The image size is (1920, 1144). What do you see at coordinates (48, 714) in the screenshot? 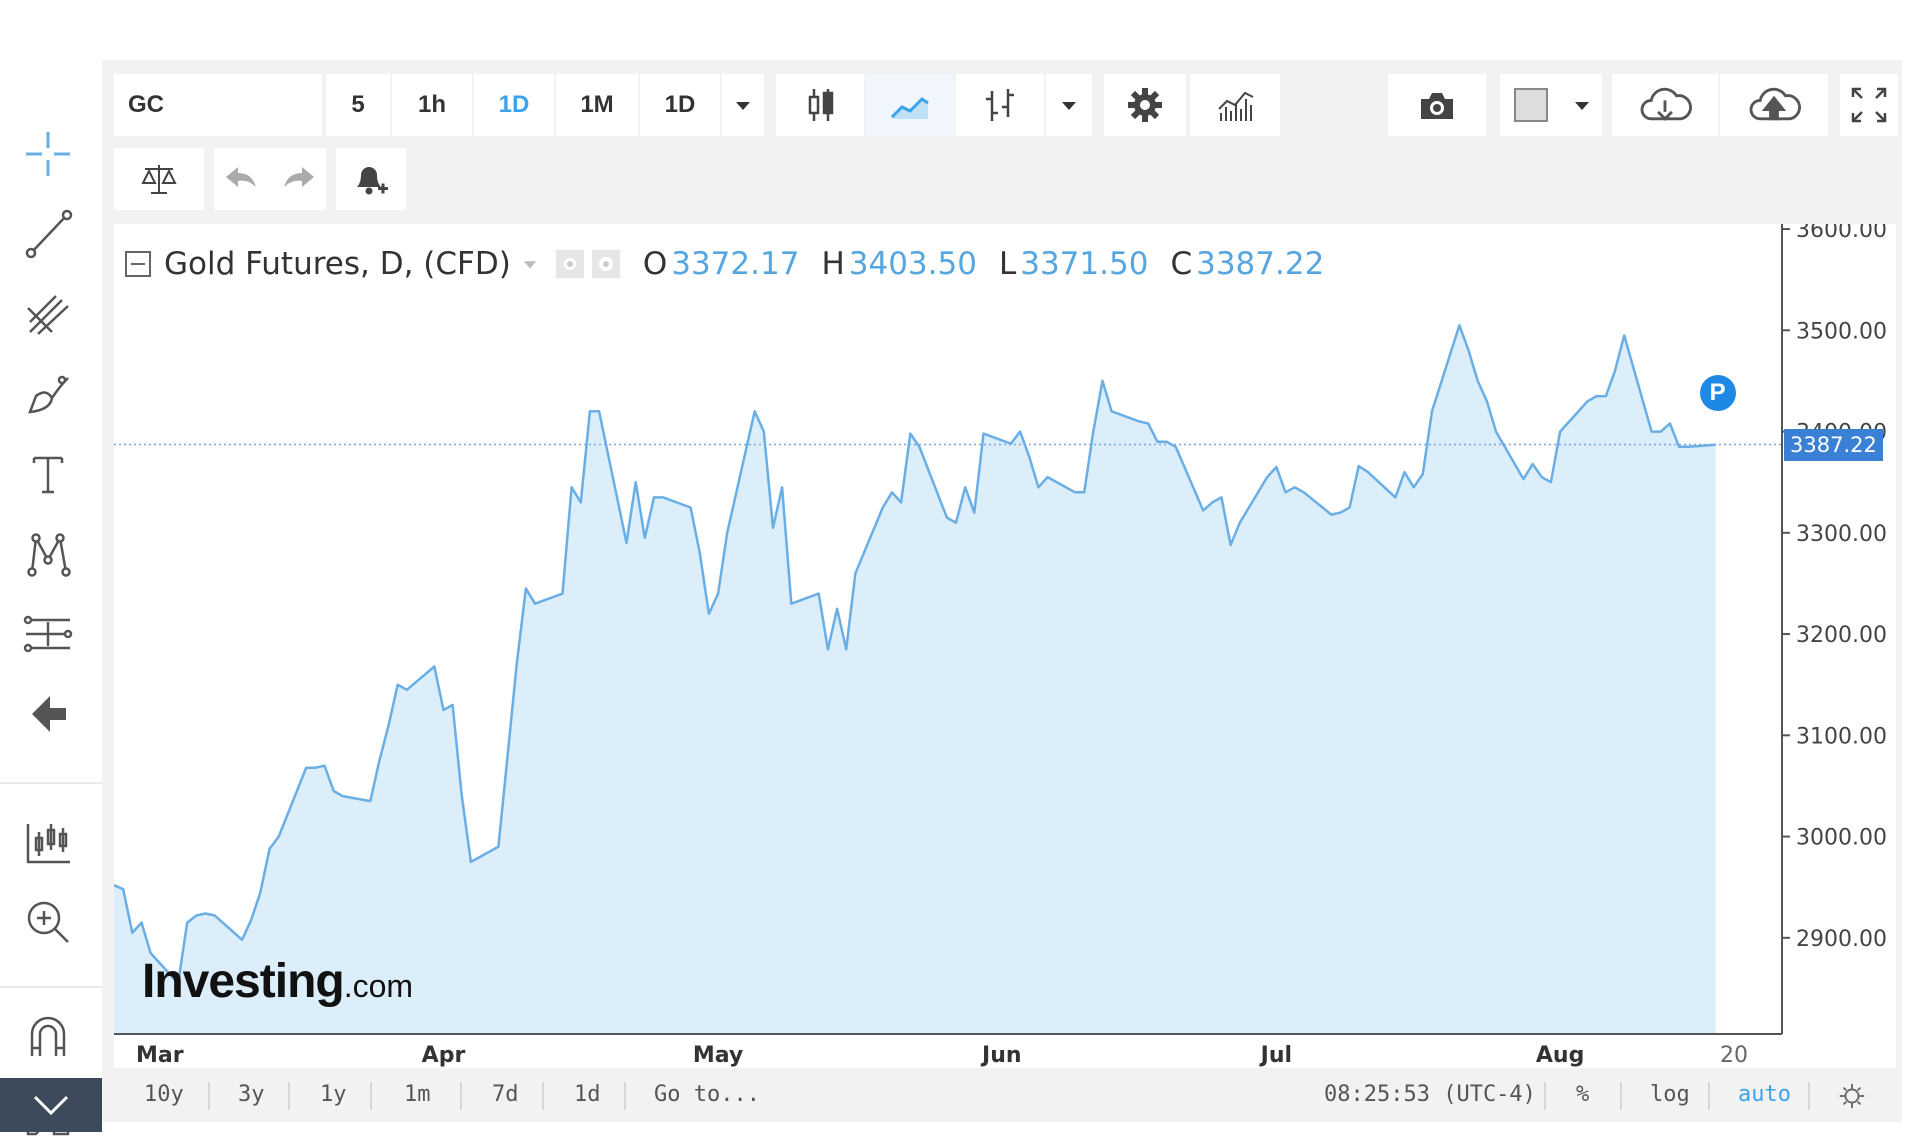
I see `arrow-left-icon` at bounding box center [48, 714].